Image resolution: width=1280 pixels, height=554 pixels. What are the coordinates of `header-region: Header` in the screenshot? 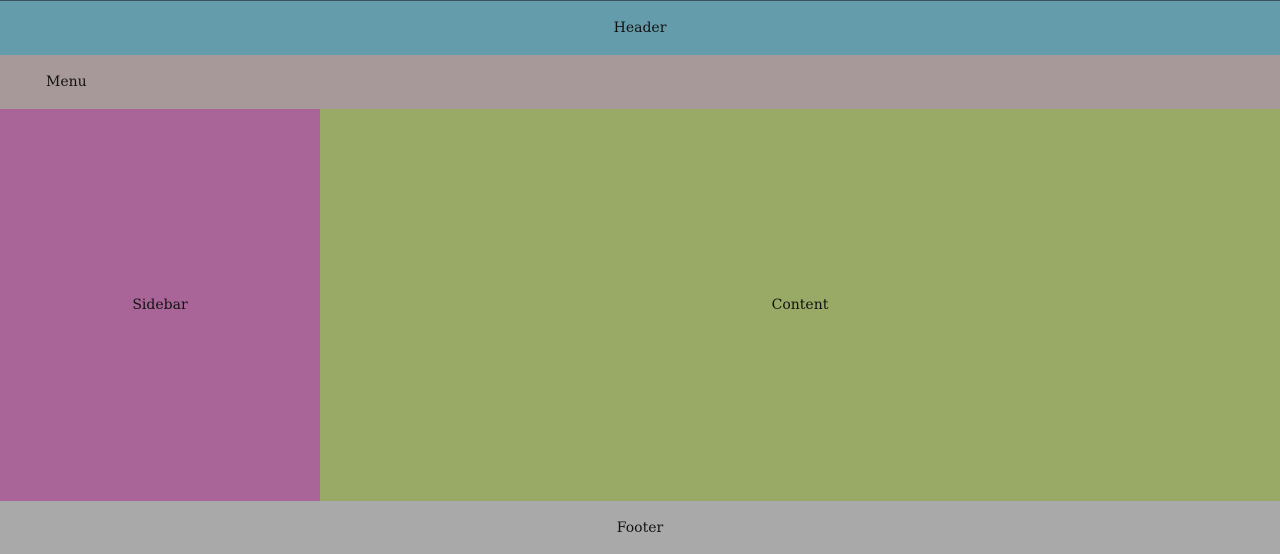 It's located at (640, 27).